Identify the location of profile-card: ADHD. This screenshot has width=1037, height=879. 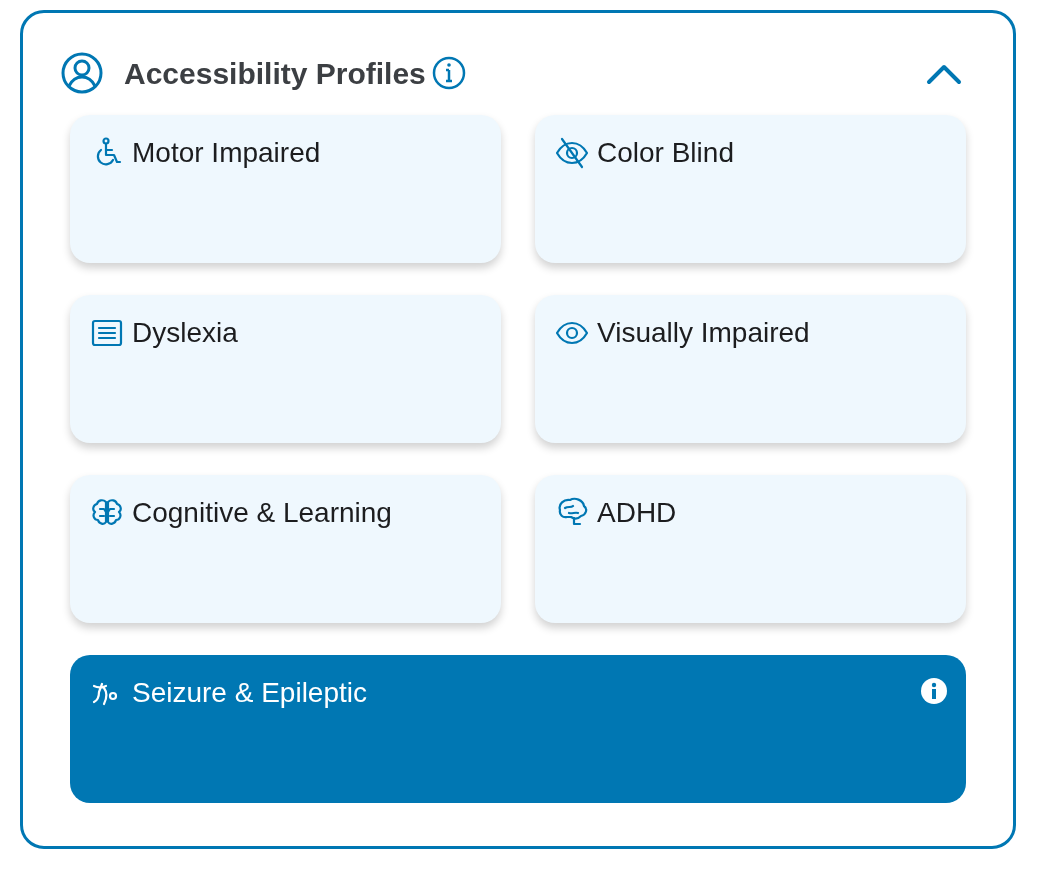
(750, 549).